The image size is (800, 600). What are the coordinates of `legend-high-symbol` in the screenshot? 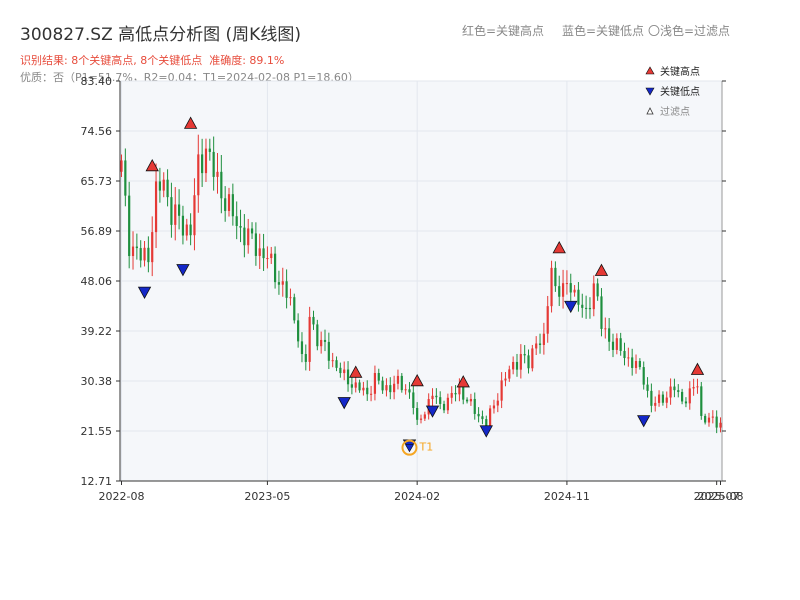 It's located at (650, 70).